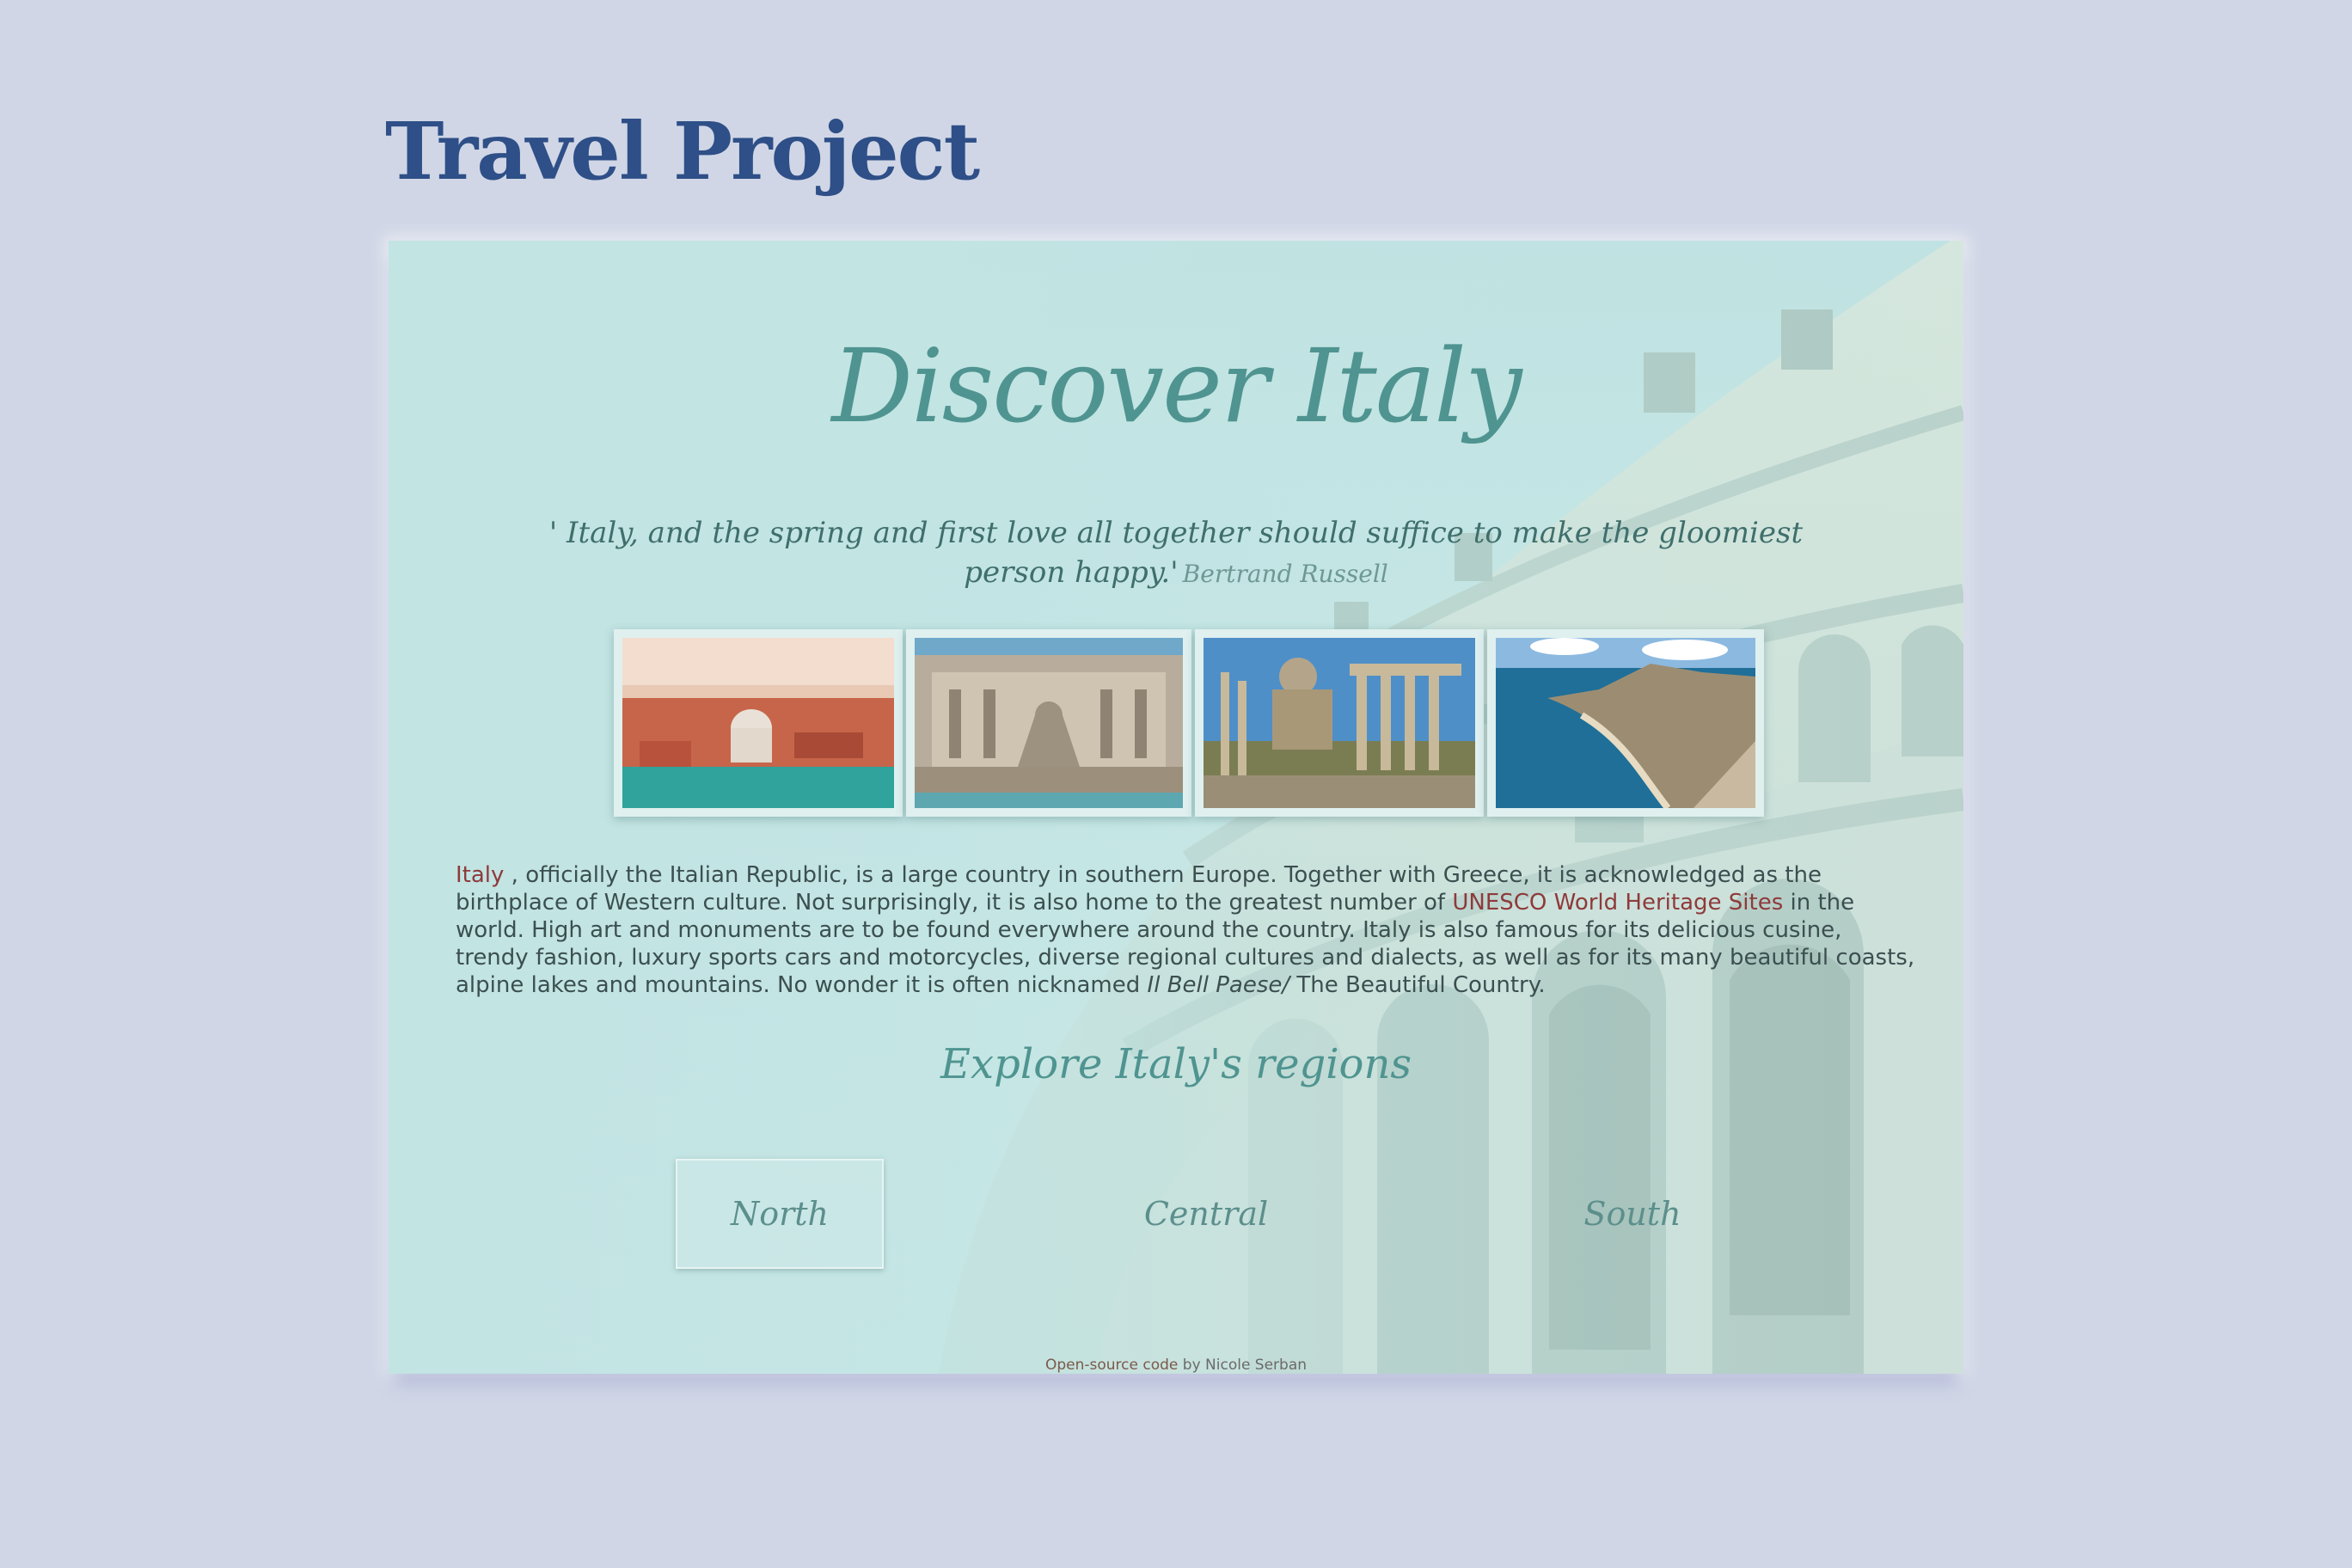 The width and height of the screenshot is (2352, 1568). I want to click on open-source-link: Open-source code, so click(1111, 1365).